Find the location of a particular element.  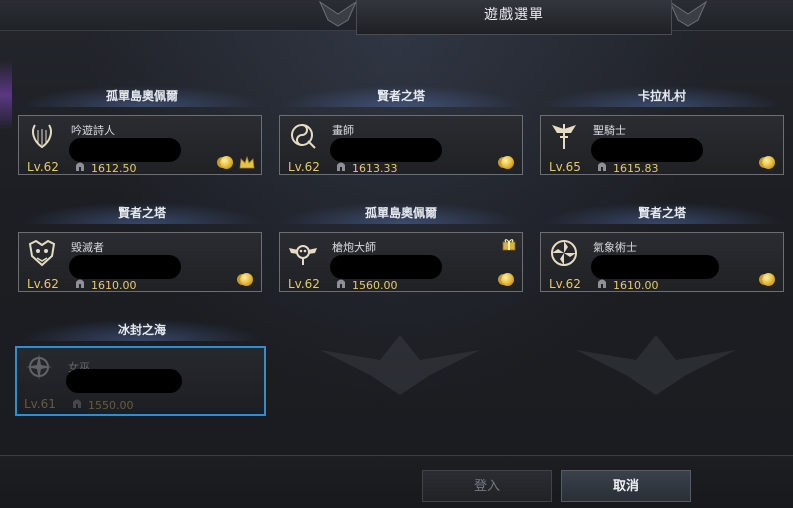

class-name: 槍炮大師 is located at coordinates (354, 247).